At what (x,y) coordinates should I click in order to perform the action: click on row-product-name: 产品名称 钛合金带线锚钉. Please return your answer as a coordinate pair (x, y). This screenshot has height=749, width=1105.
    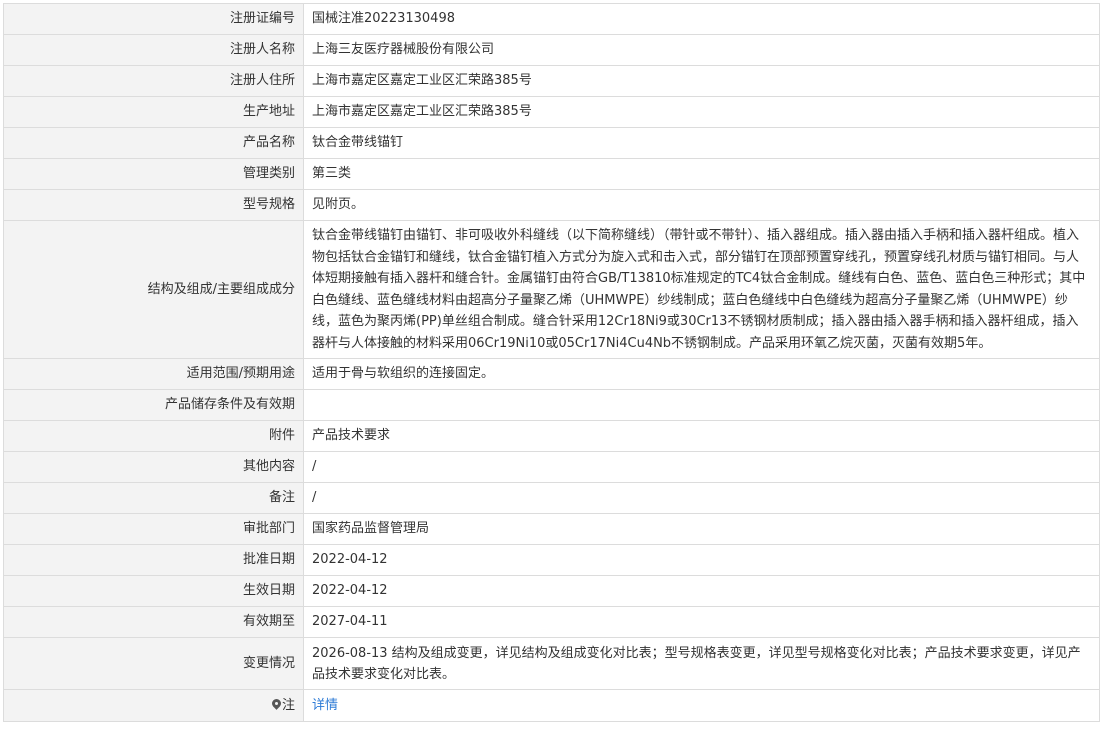
    Looking at the image, I should click on (551, 143).